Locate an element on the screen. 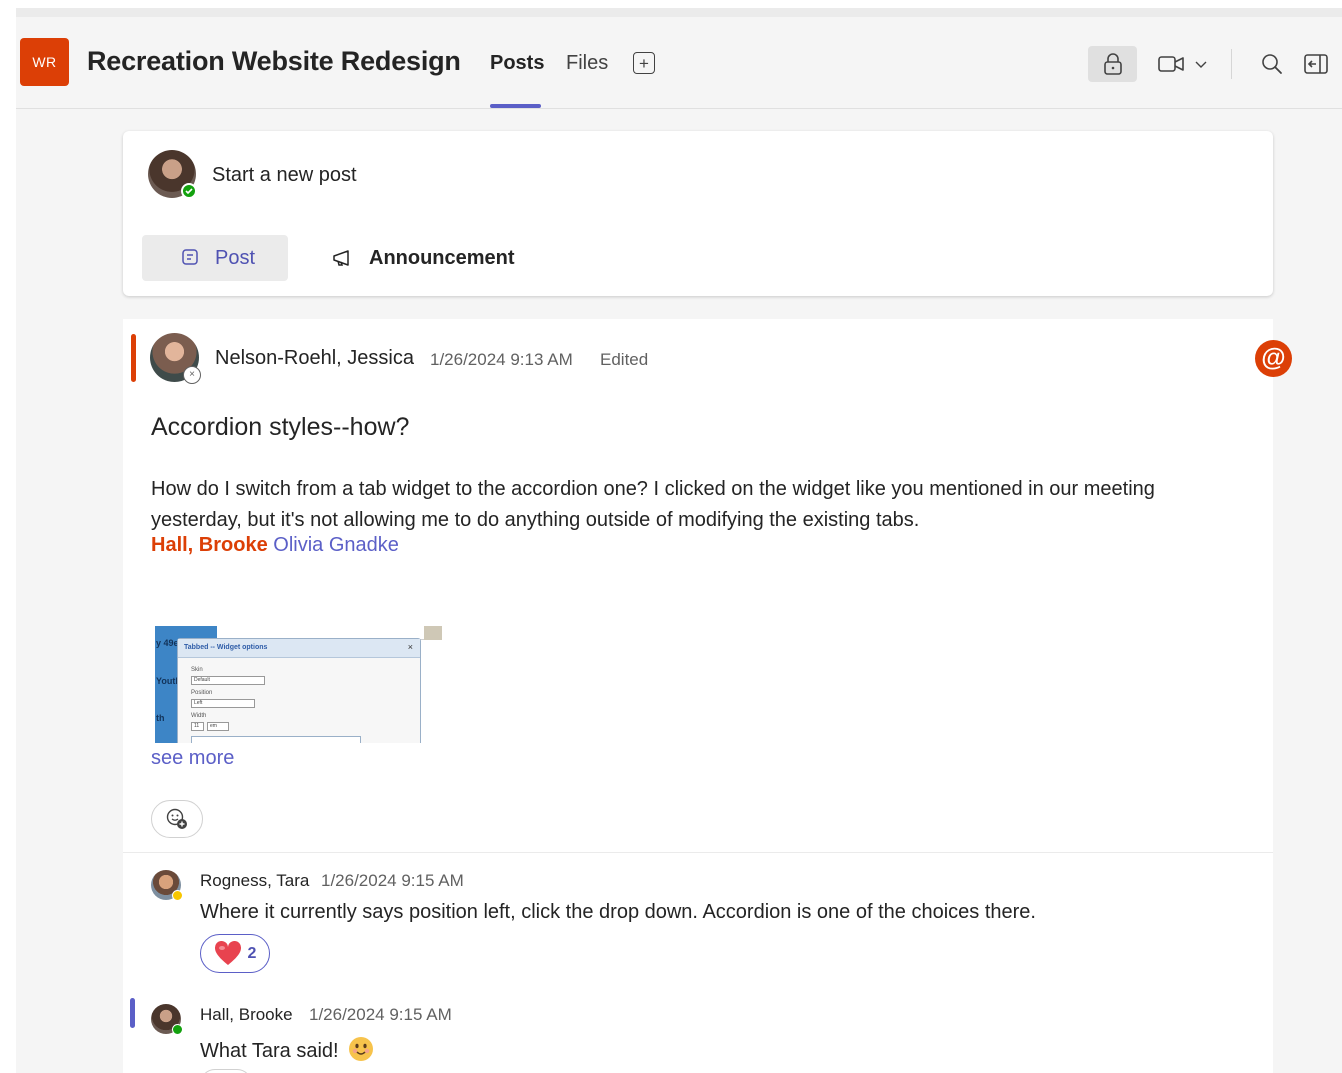 The image size is (1342, 1073). post-mentions: Hall, Brooke Olivia Gnadke is located at coordinates (275, 545).